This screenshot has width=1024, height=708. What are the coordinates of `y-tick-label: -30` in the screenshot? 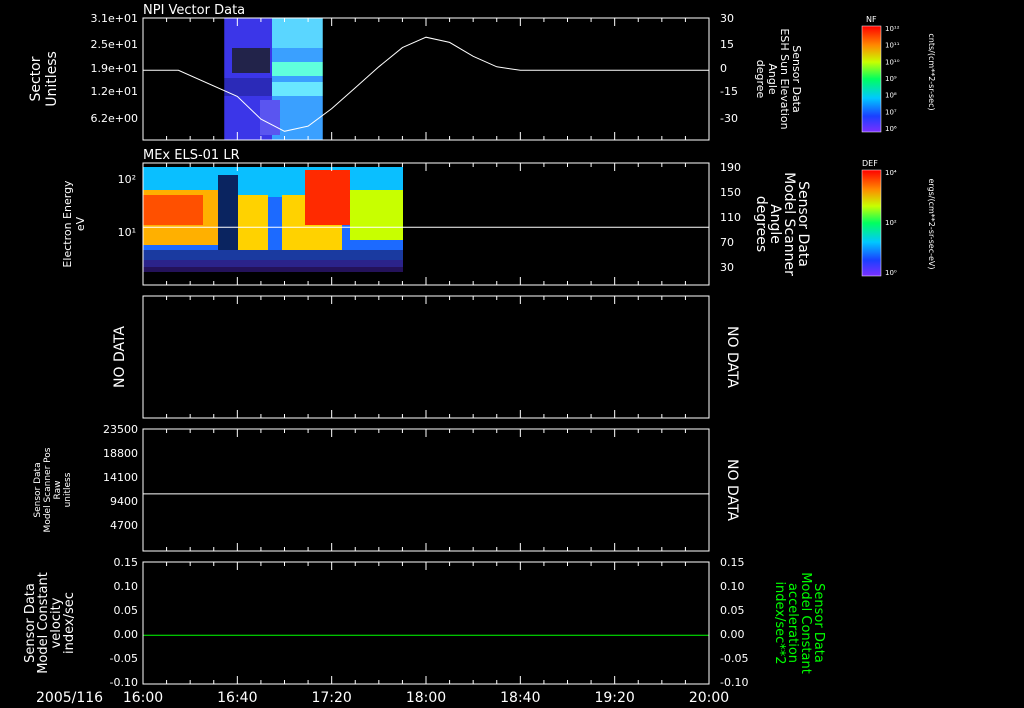 It's located at (729, 118).